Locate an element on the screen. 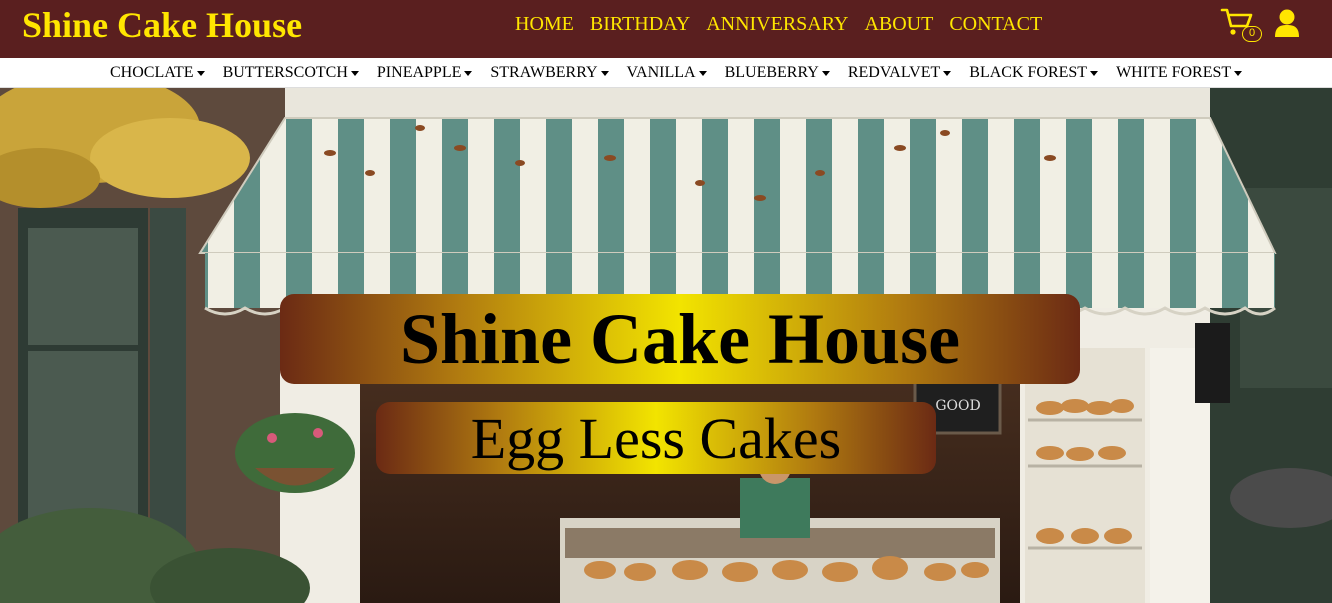 Image resolution: width=1332 pixels, height=603 pixels. flavor-label: STRAWBERRY is located at coordinates (544, 72).